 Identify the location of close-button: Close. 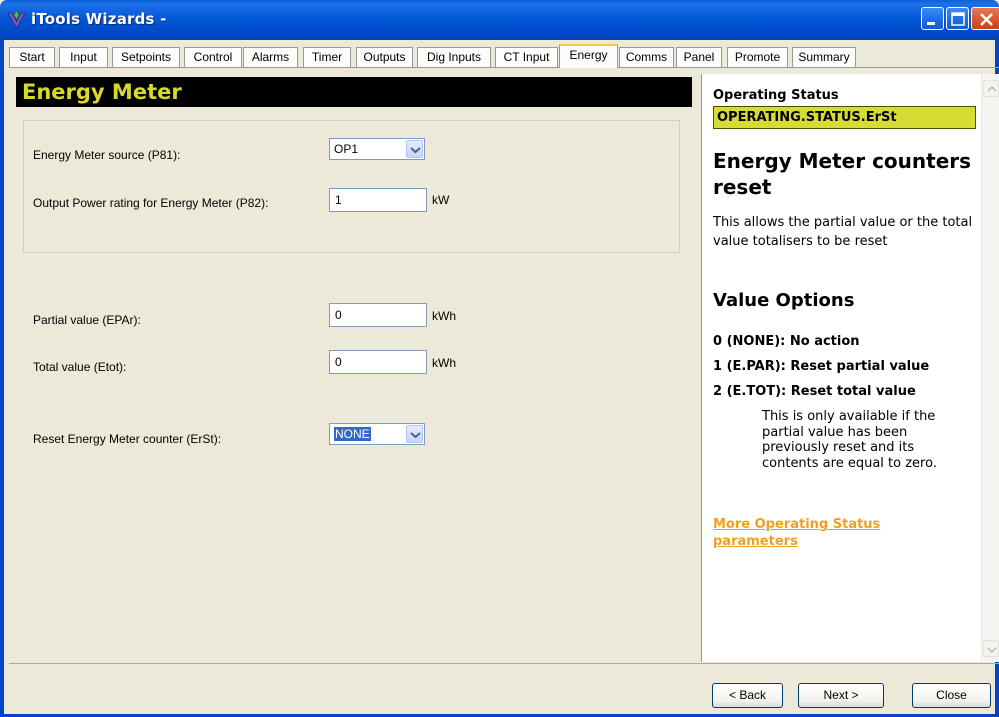
(951, 695).